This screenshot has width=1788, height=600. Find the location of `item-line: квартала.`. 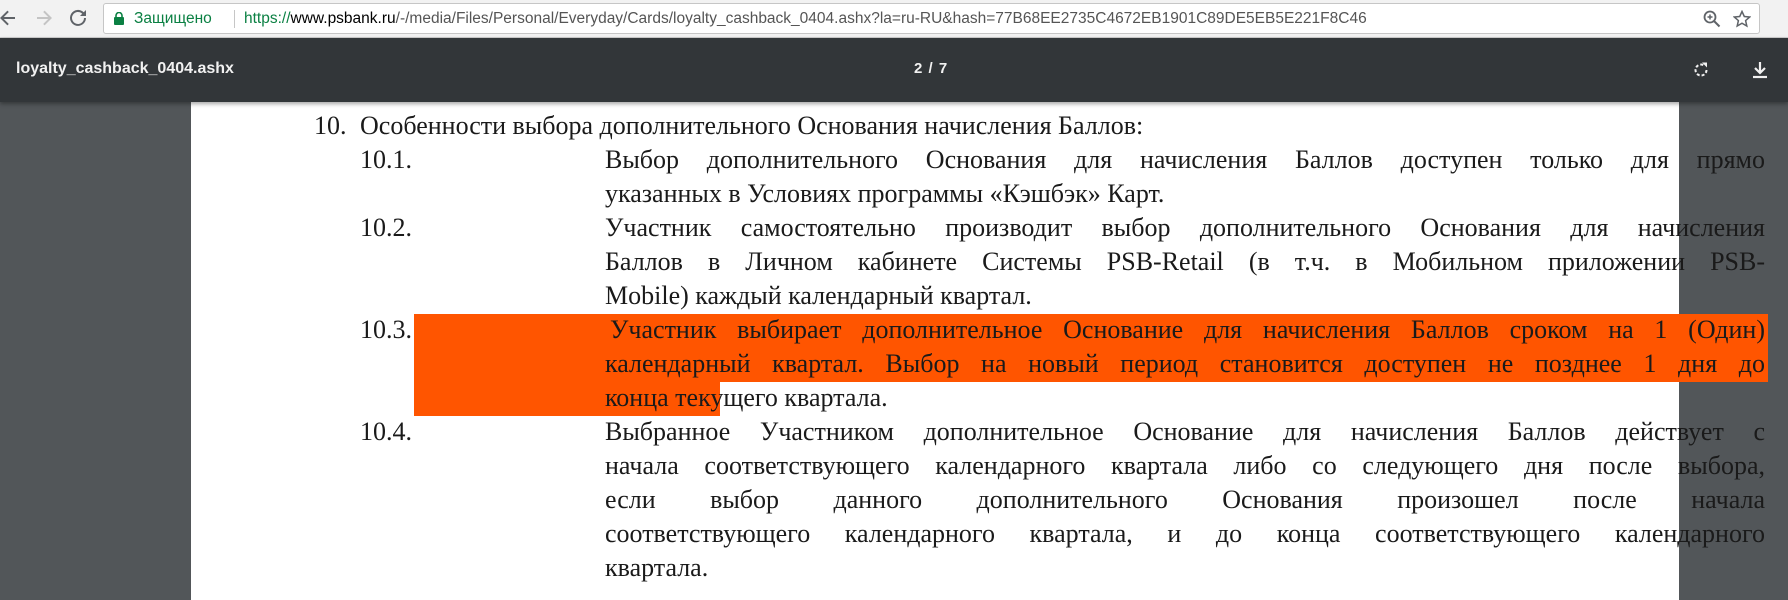

item-line: квартала. is located at coordinates (657, 567).